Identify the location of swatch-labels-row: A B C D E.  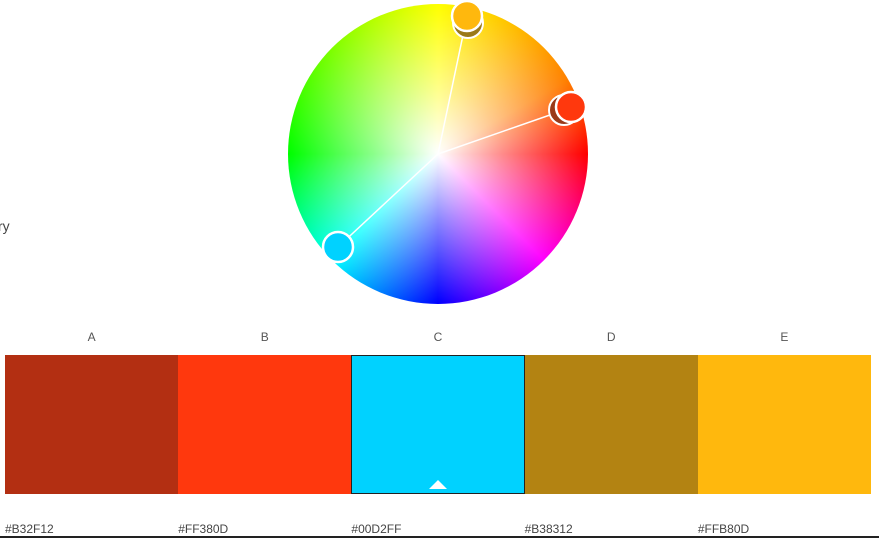
(438, 338).